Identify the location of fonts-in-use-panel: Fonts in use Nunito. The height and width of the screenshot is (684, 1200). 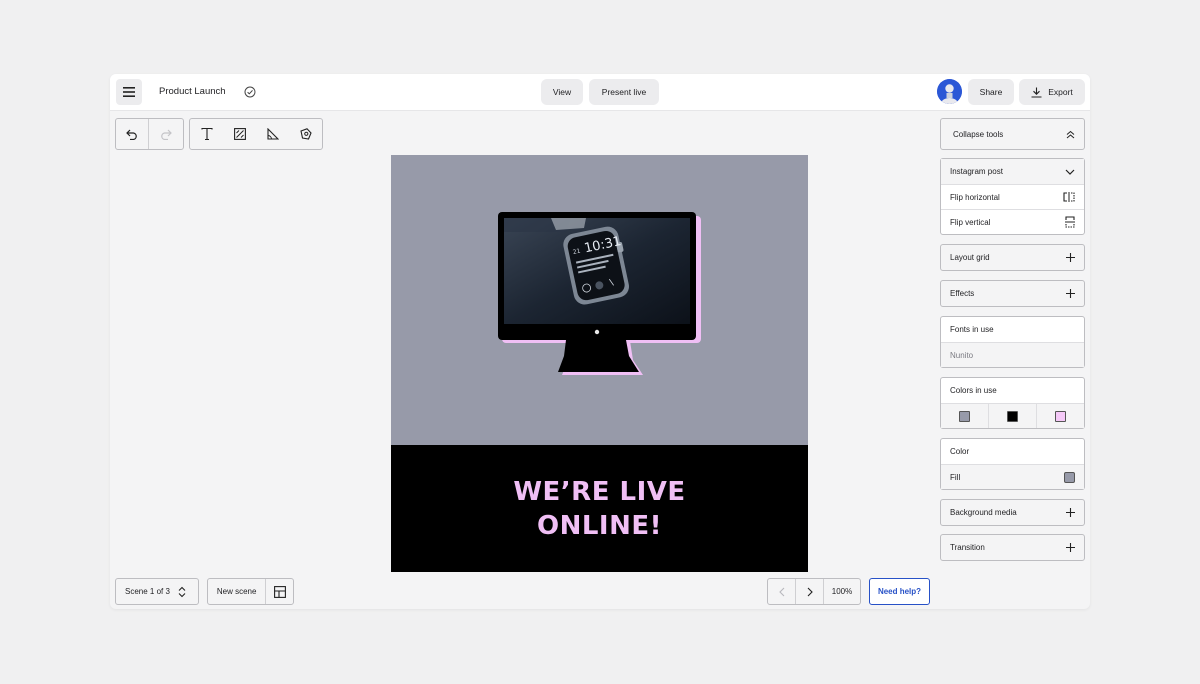
(1012, 342).